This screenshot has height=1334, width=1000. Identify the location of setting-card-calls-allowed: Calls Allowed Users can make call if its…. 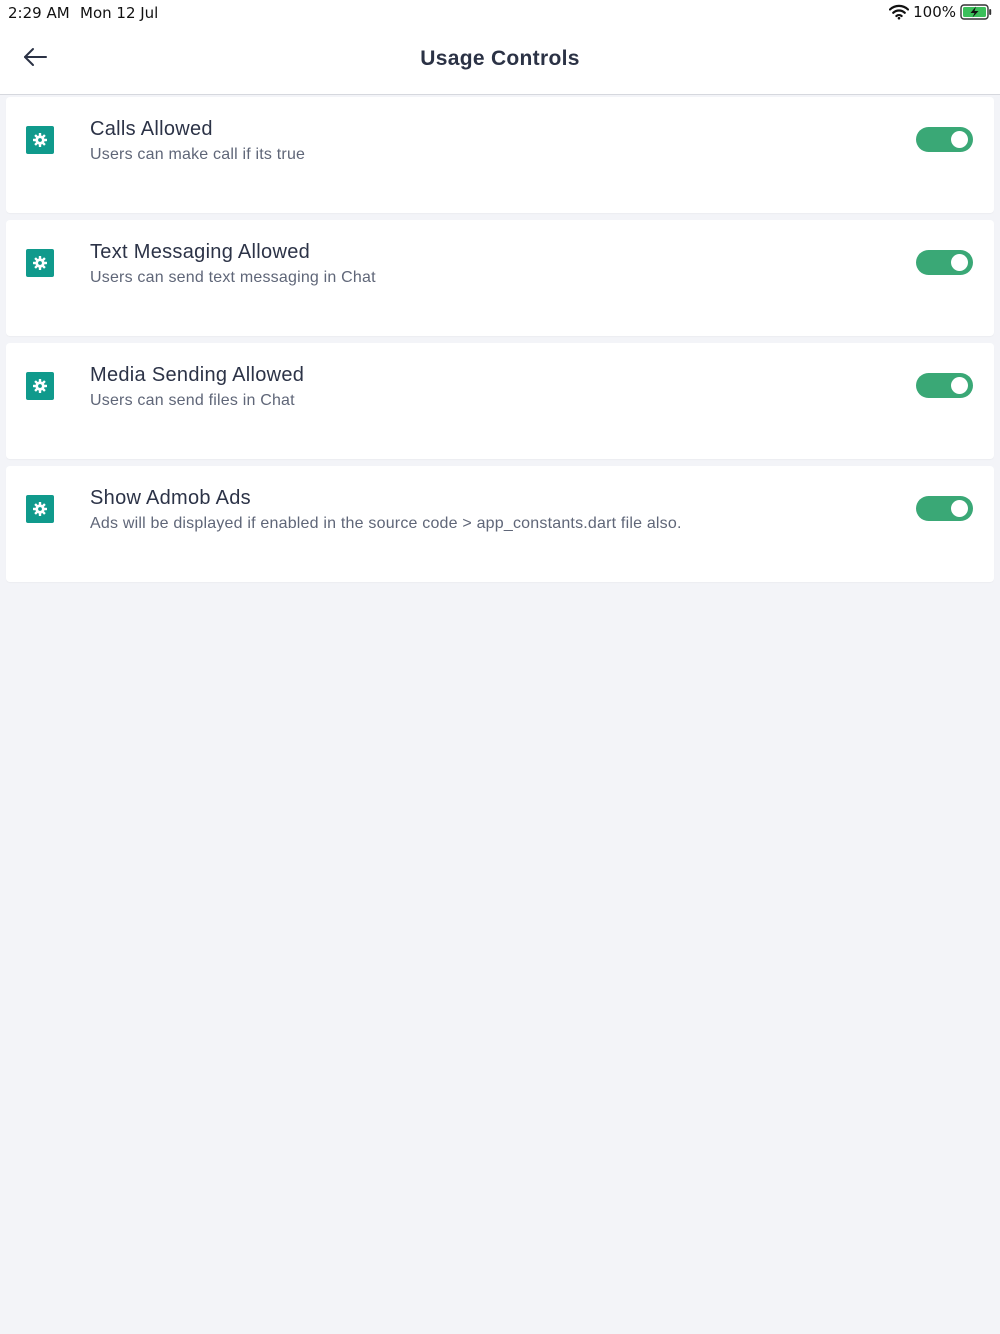
(500, 155).